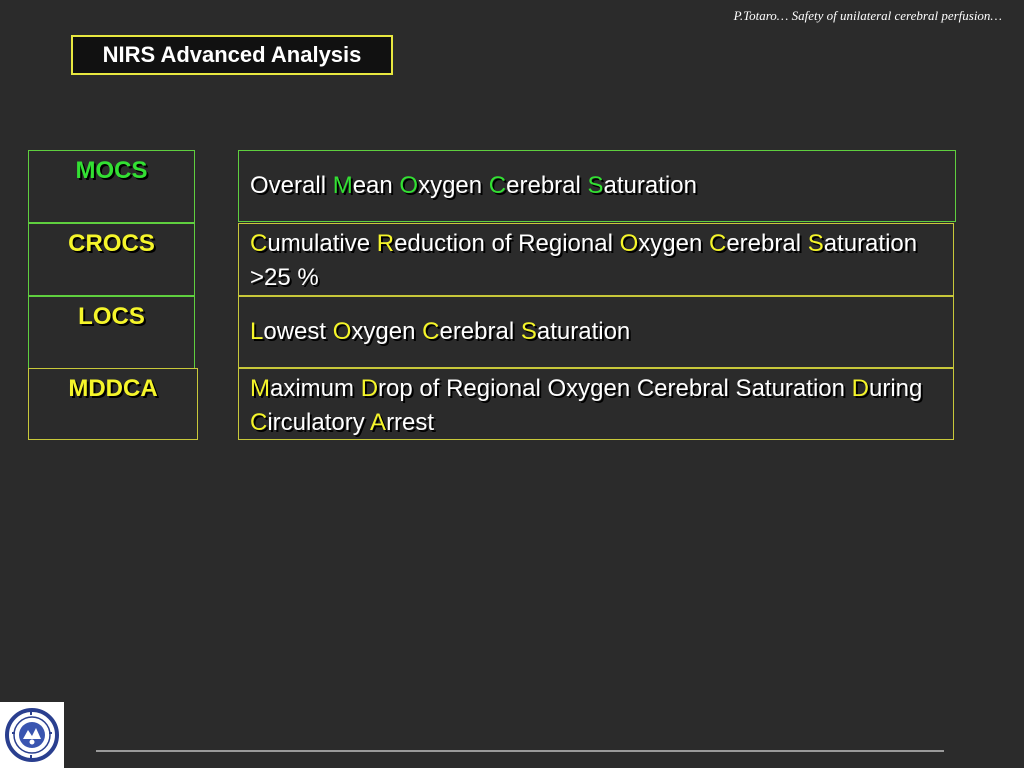  Describe the element at coordinates (232, 55) in the screenshot. I see `slide-title: NIRS Advanced Analysis` at that location.